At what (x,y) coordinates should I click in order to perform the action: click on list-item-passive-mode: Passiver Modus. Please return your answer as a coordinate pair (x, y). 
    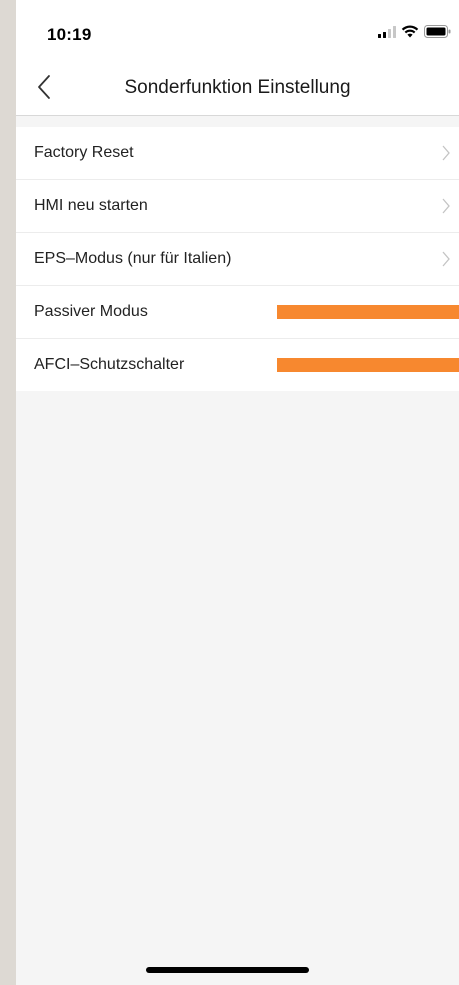
    Looking at the image, I should click on (237, 312).